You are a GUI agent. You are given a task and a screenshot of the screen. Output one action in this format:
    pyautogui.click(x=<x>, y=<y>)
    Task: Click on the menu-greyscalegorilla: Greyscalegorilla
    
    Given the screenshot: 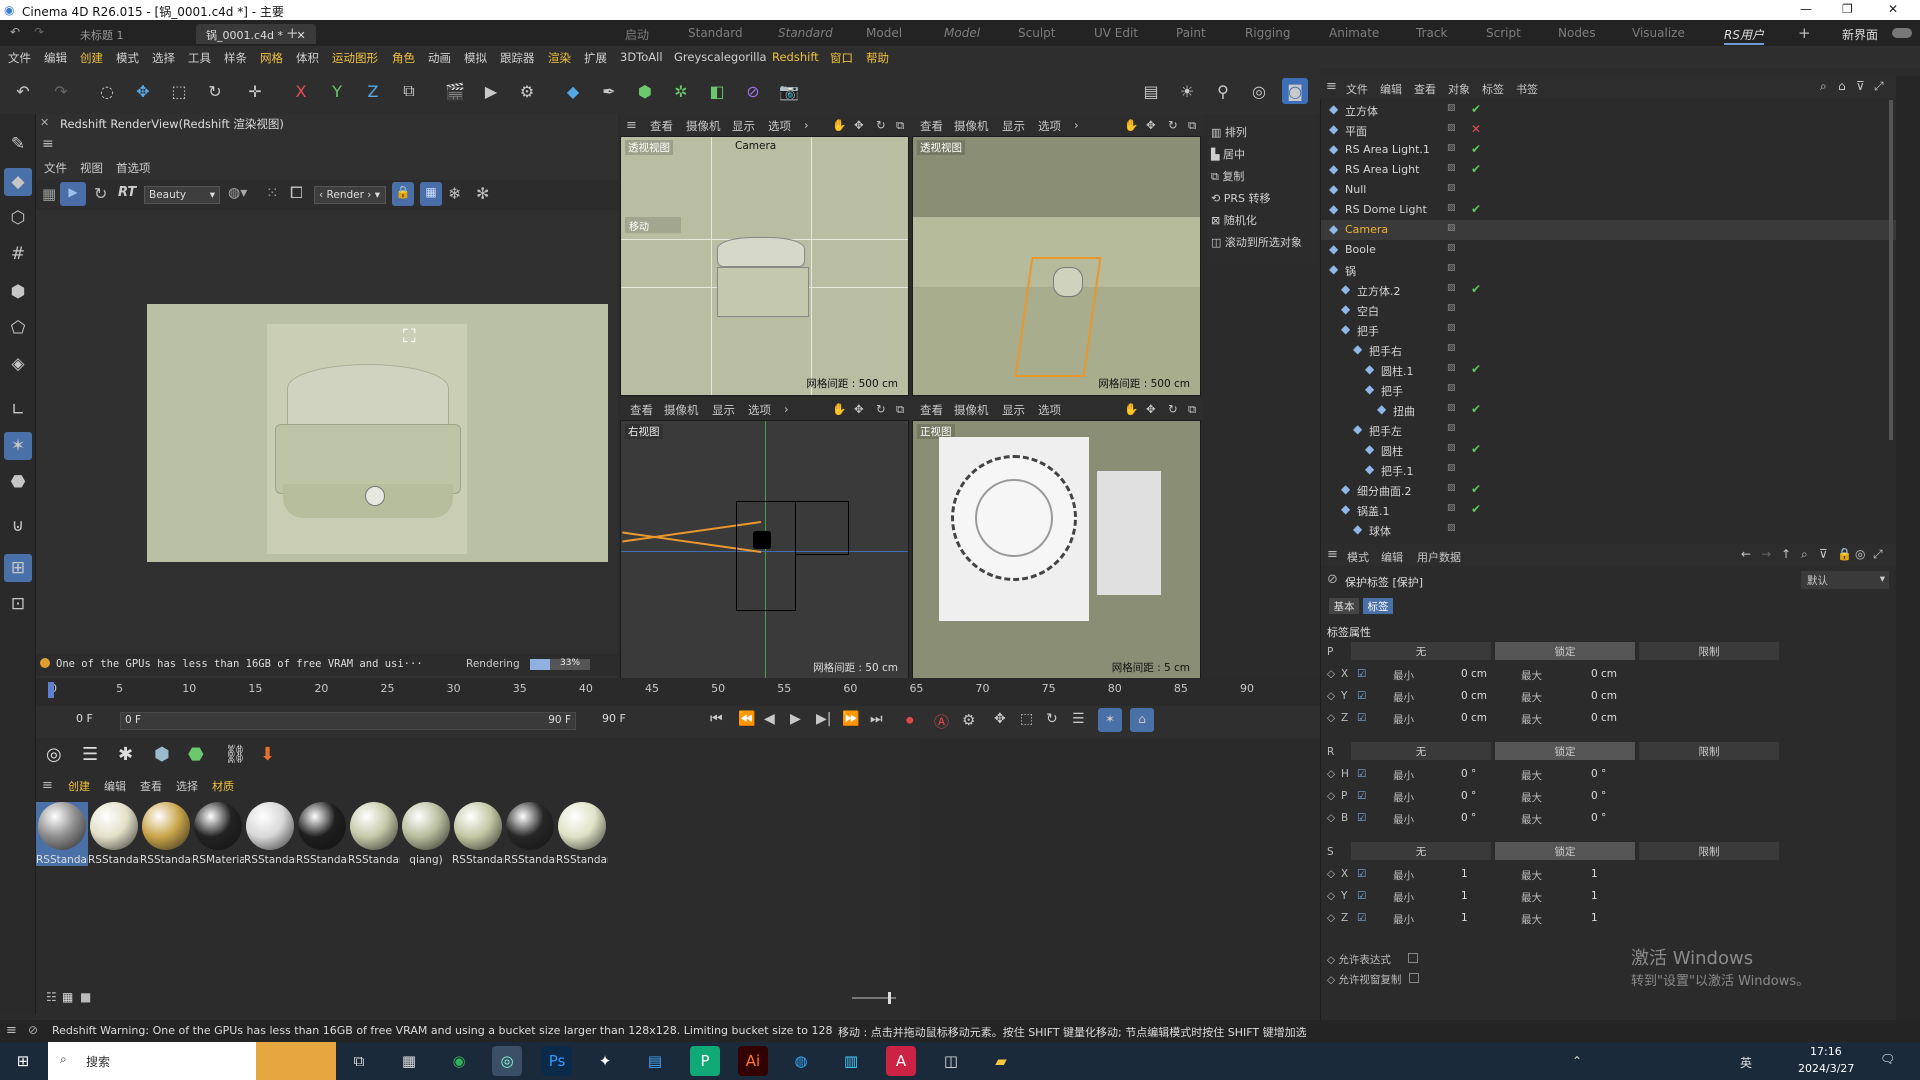 What is the action you would take?
    pyautogui.click(x=720, y=57)
    